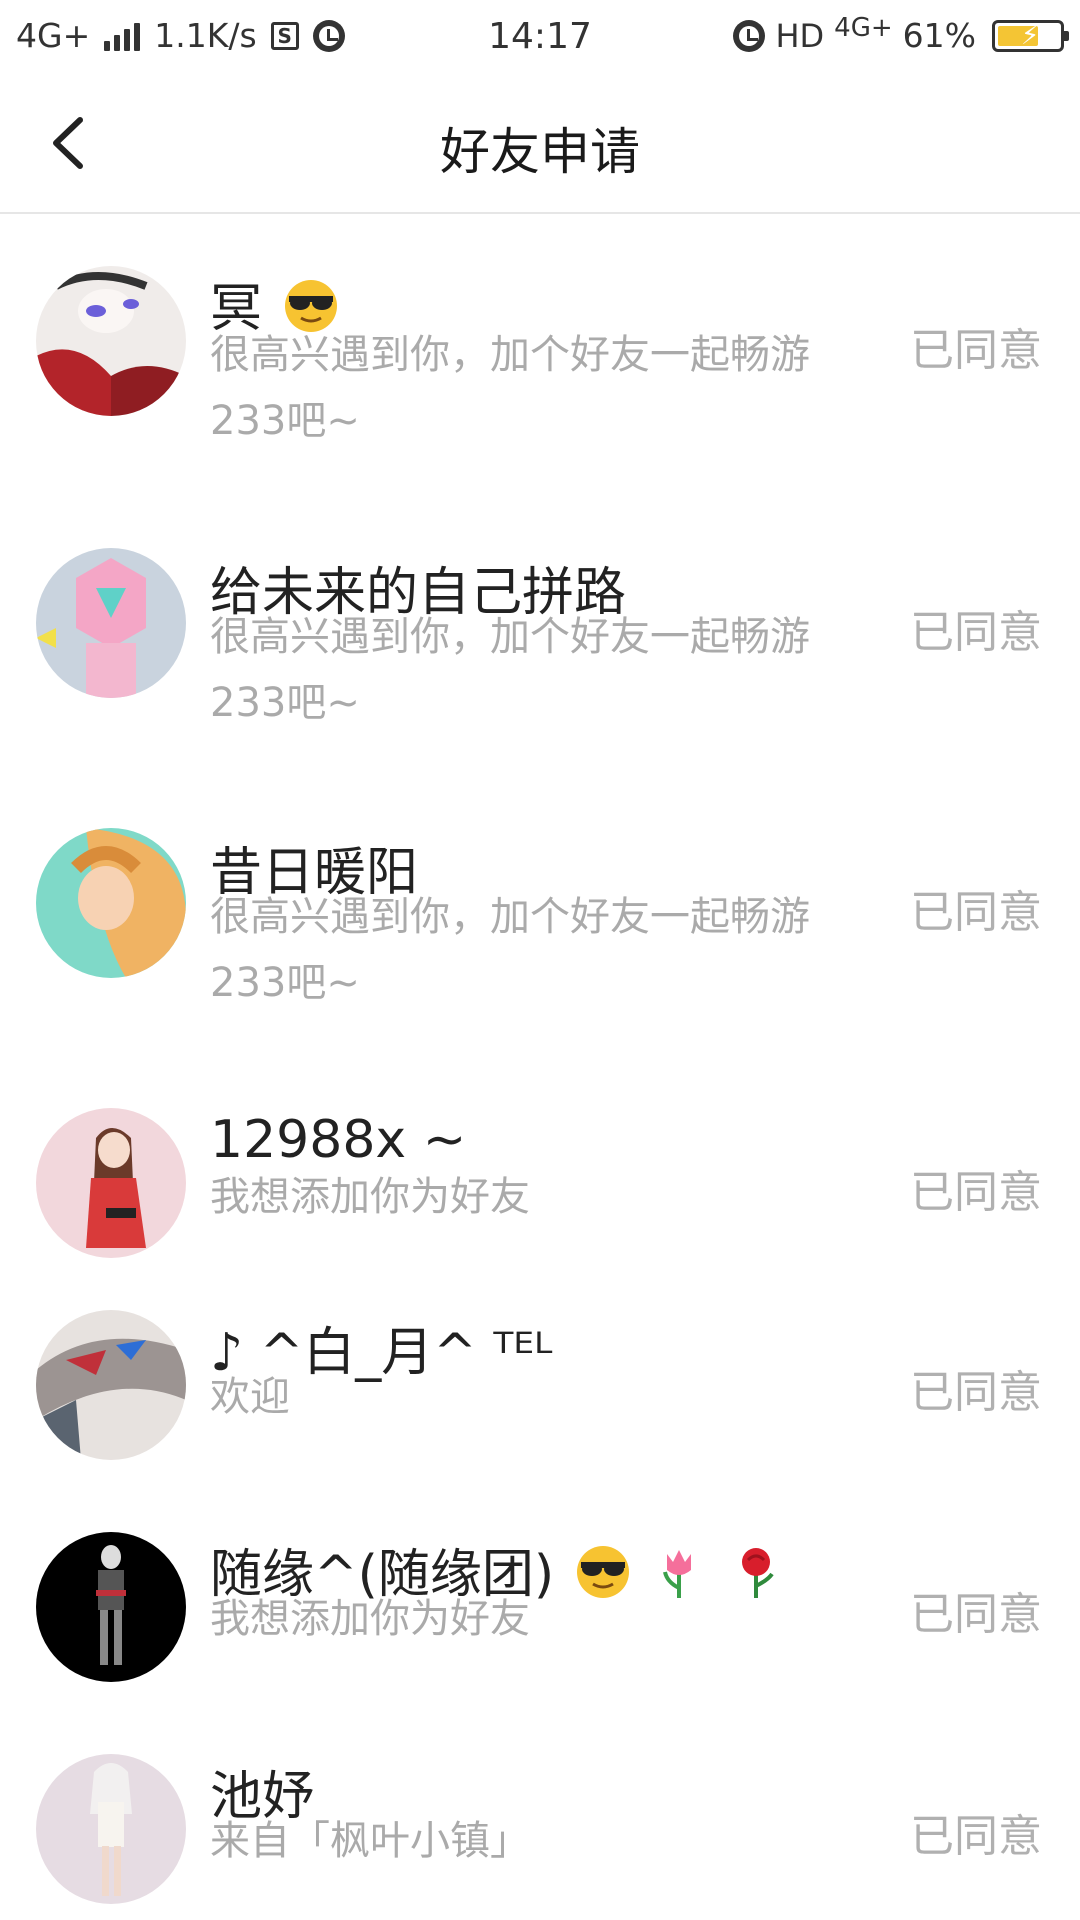  Describe the element at coordinates (540, 1391) in the screenshot. I see `list-item: ♪ ^白_月^ ᵀᴱᴸ 欢迎 已同意` at that location.